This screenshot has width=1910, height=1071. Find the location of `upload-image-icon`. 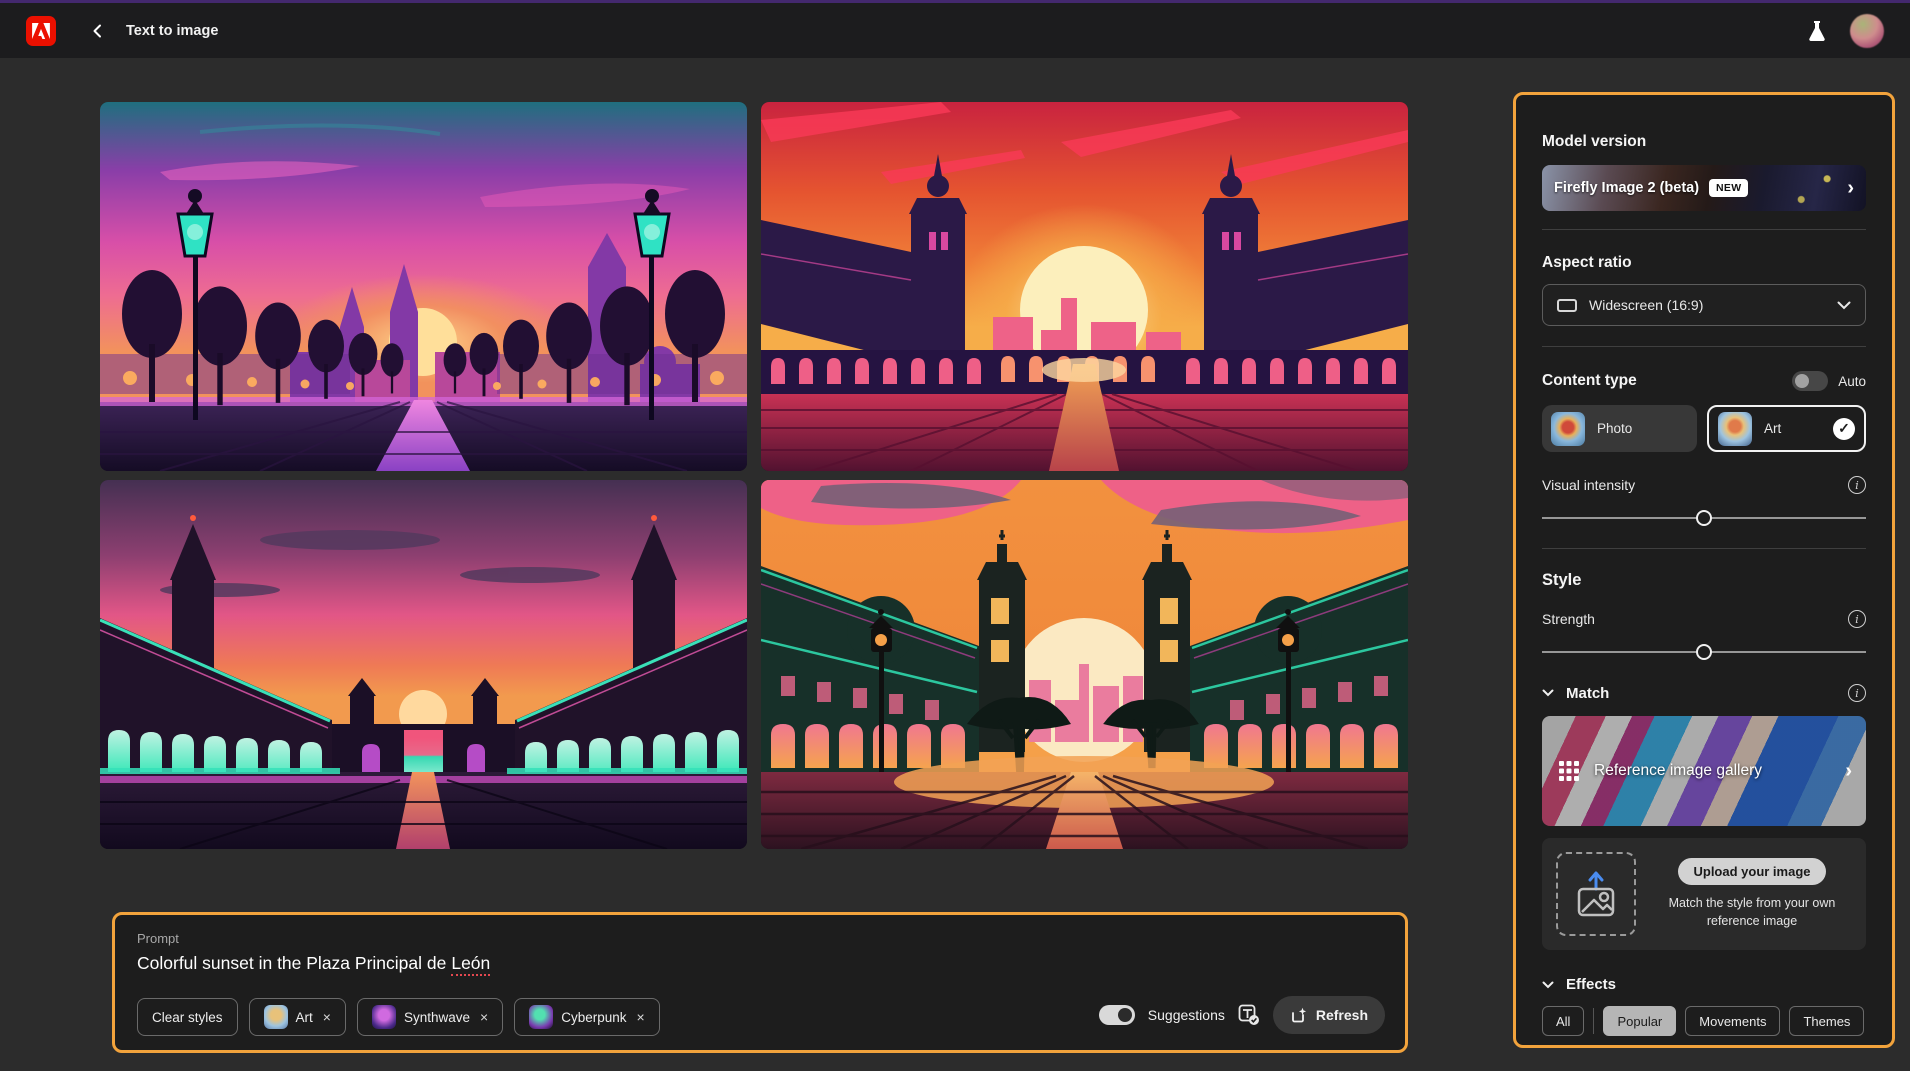

upload-image-icon is located at coordinates (1596, 894).